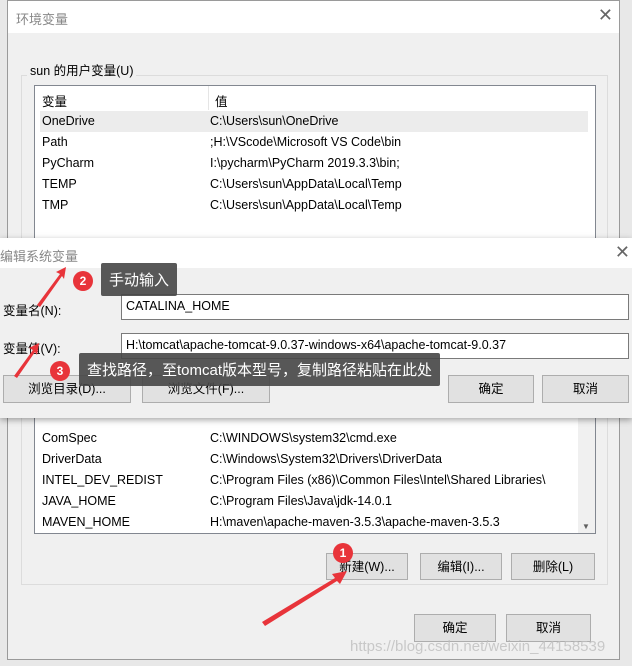 This screenshot has height=666, width=632. What do you see at coordinates (478, 646) in the screenshot?
I see `watermark: https://blog.csdn.net/weixin_44158539` at bounding box center [478, 646].